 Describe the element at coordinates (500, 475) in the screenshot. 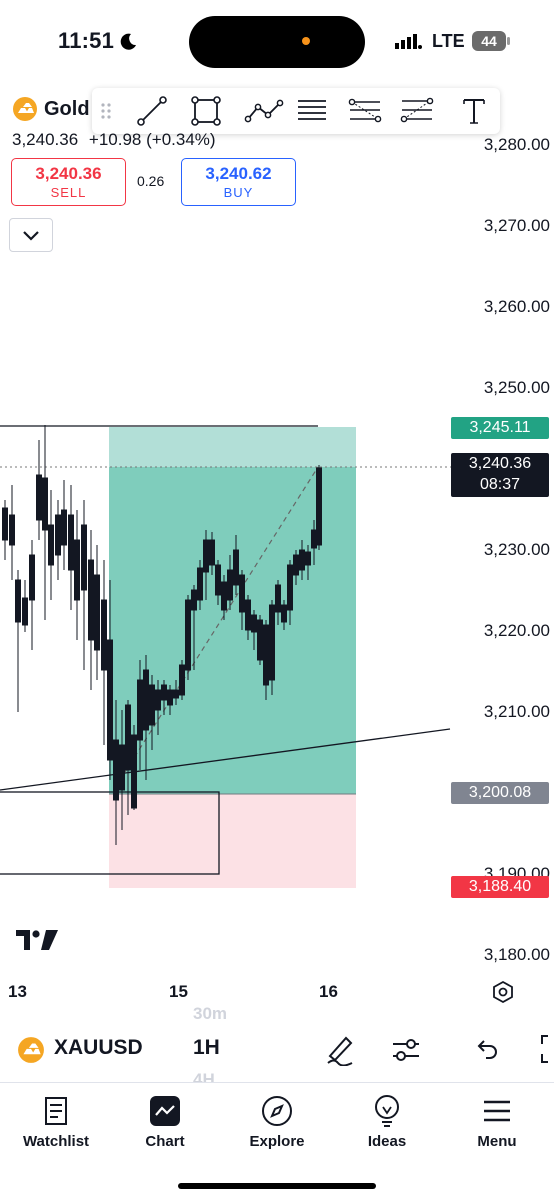

I see `last-price-tag: 3,240.36 08:37` at that location.